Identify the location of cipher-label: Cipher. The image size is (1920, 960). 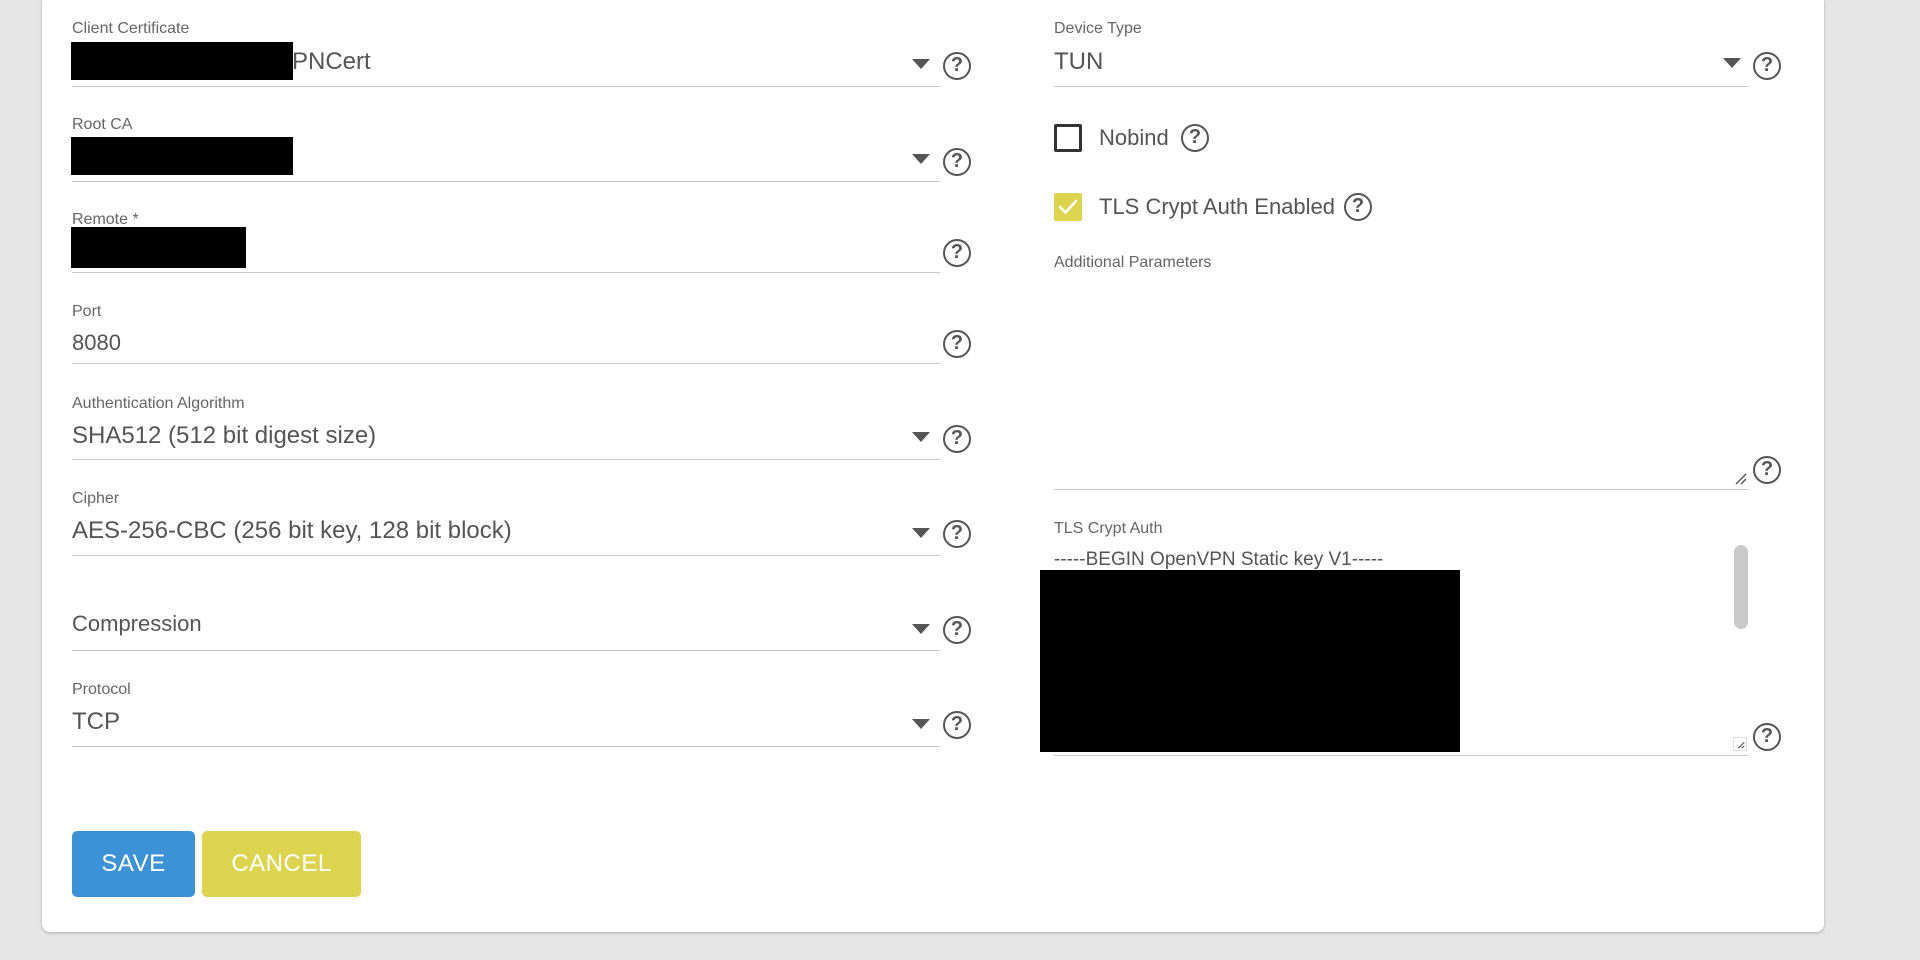
(96, 498).